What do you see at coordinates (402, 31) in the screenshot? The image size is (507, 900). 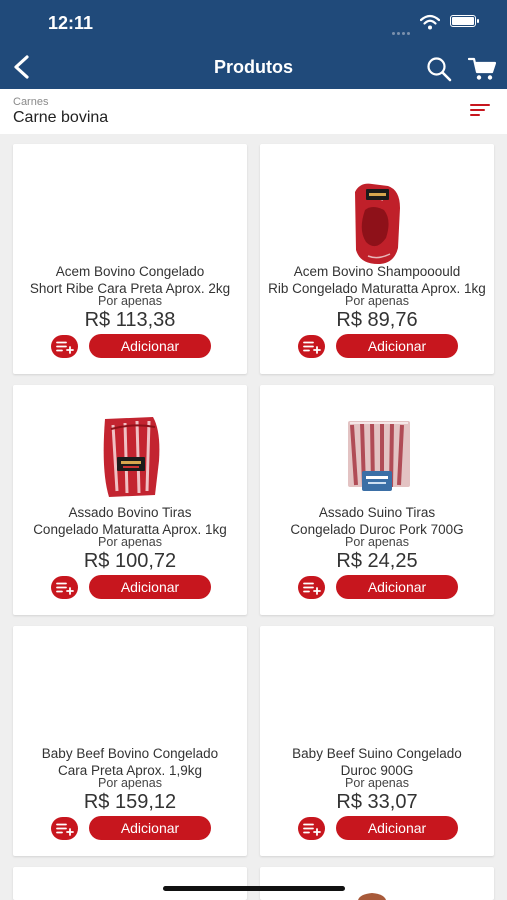 I see `signal-icon` at bounding box center [402, 31].